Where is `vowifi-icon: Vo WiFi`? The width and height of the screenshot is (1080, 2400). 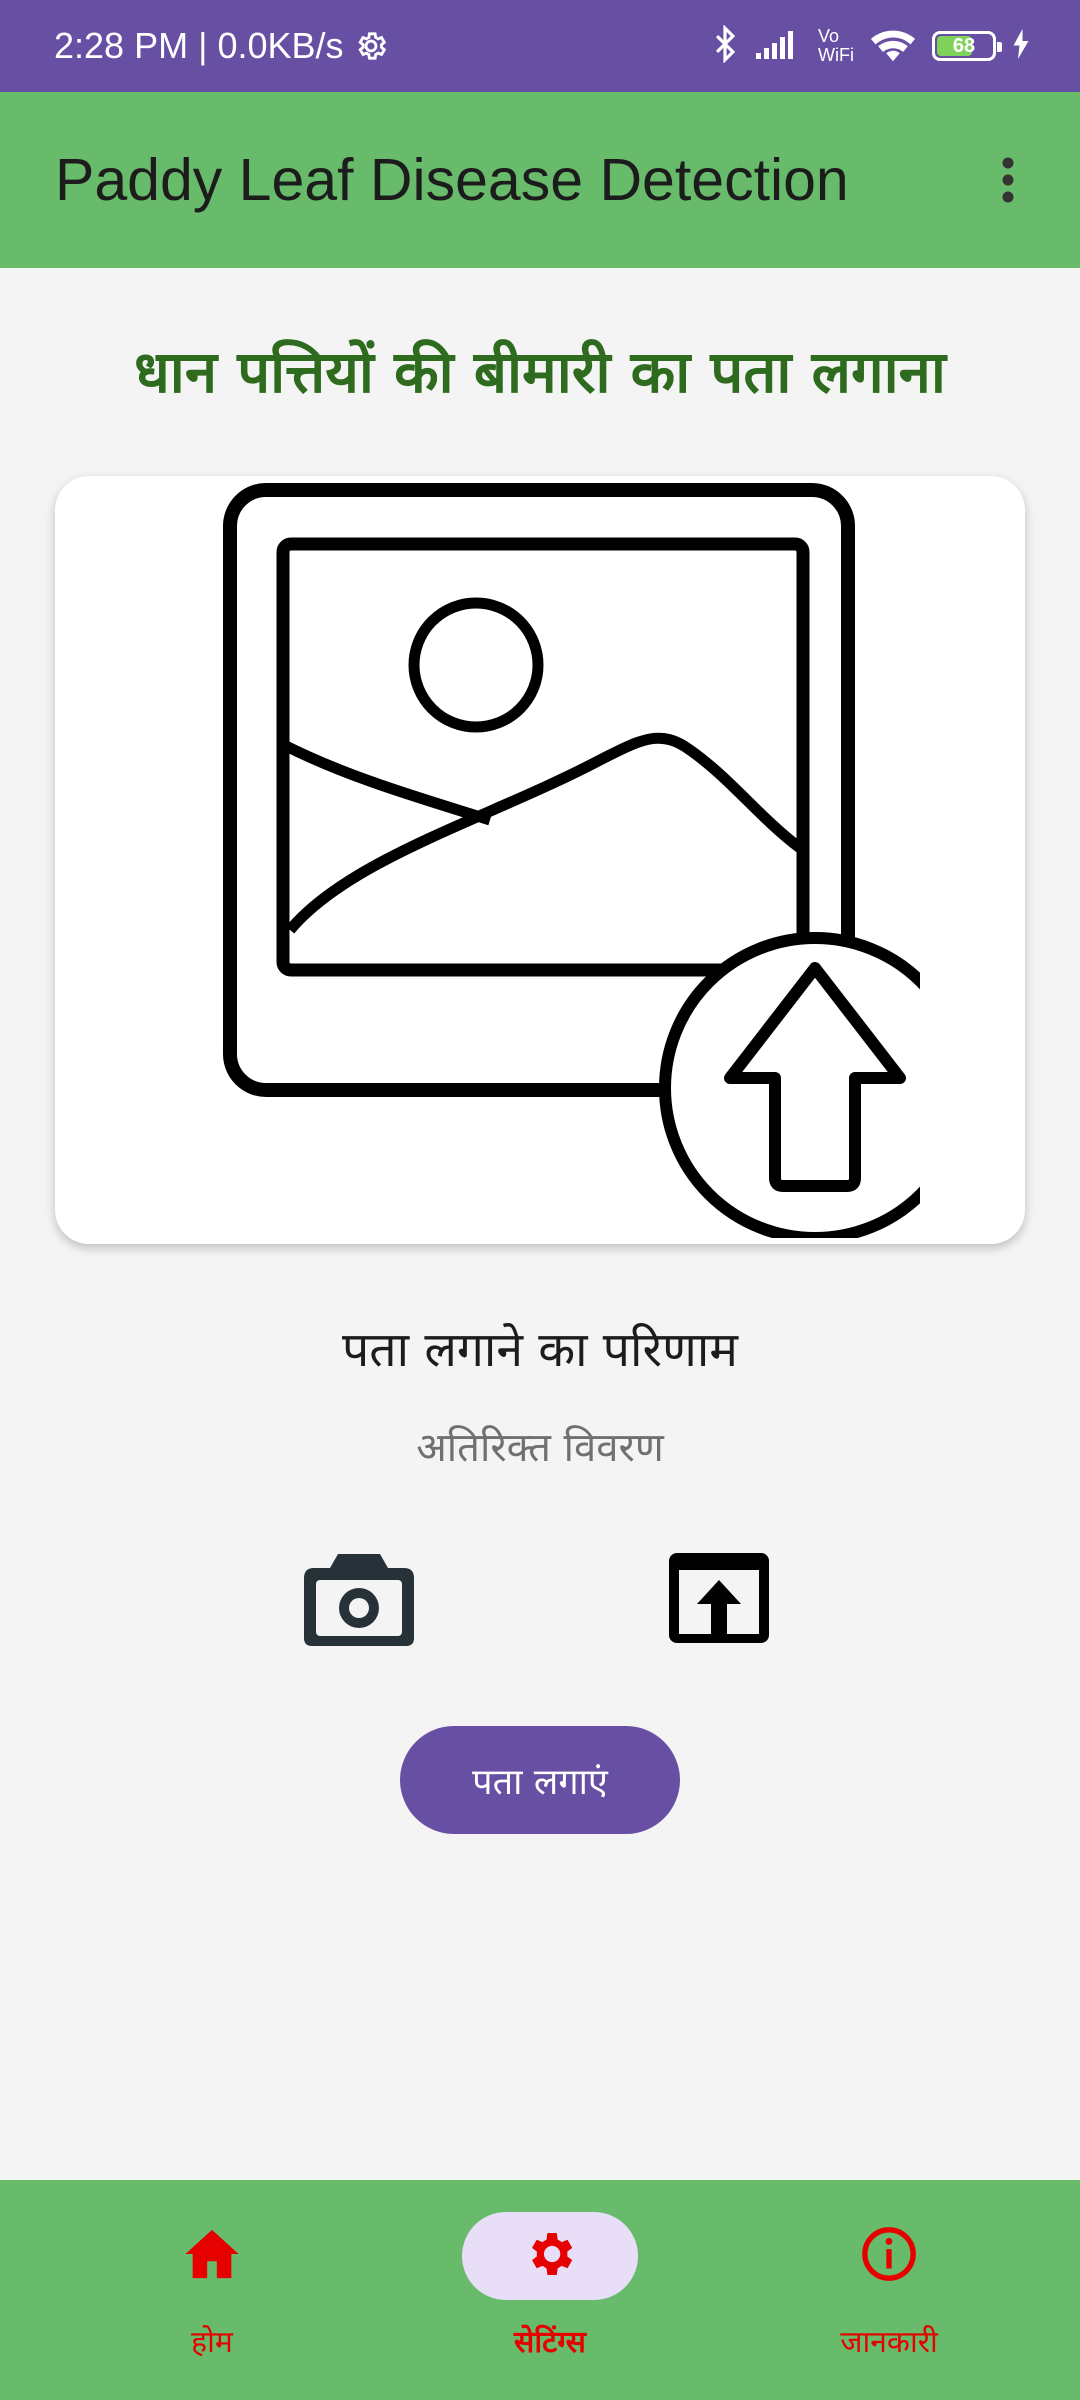
vowifi-icon: Vo WiFi is located at coordinates (836, 46).